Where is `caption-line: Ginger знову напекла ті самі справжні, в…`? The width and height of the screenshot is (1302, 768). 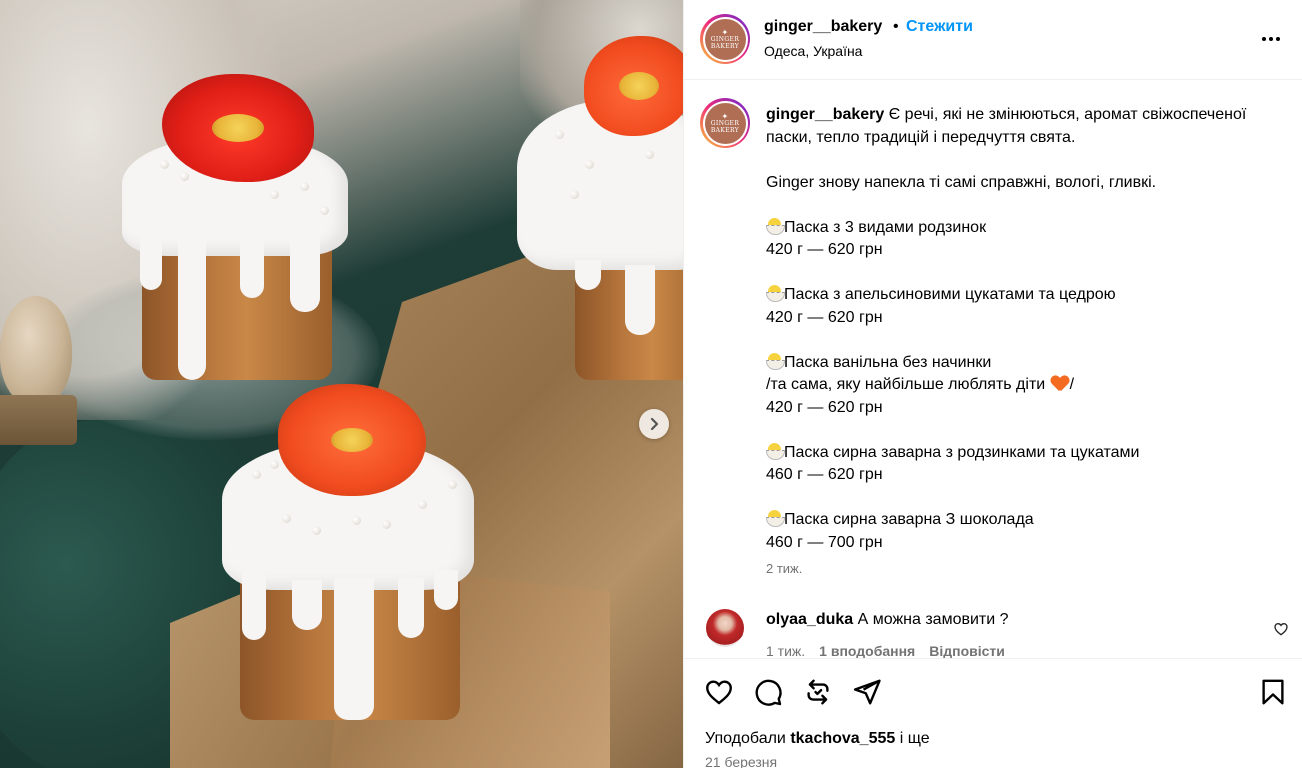
caption-line: Ginger знову напекла ті самі справжні, в… is located at coordinates (961, 182).